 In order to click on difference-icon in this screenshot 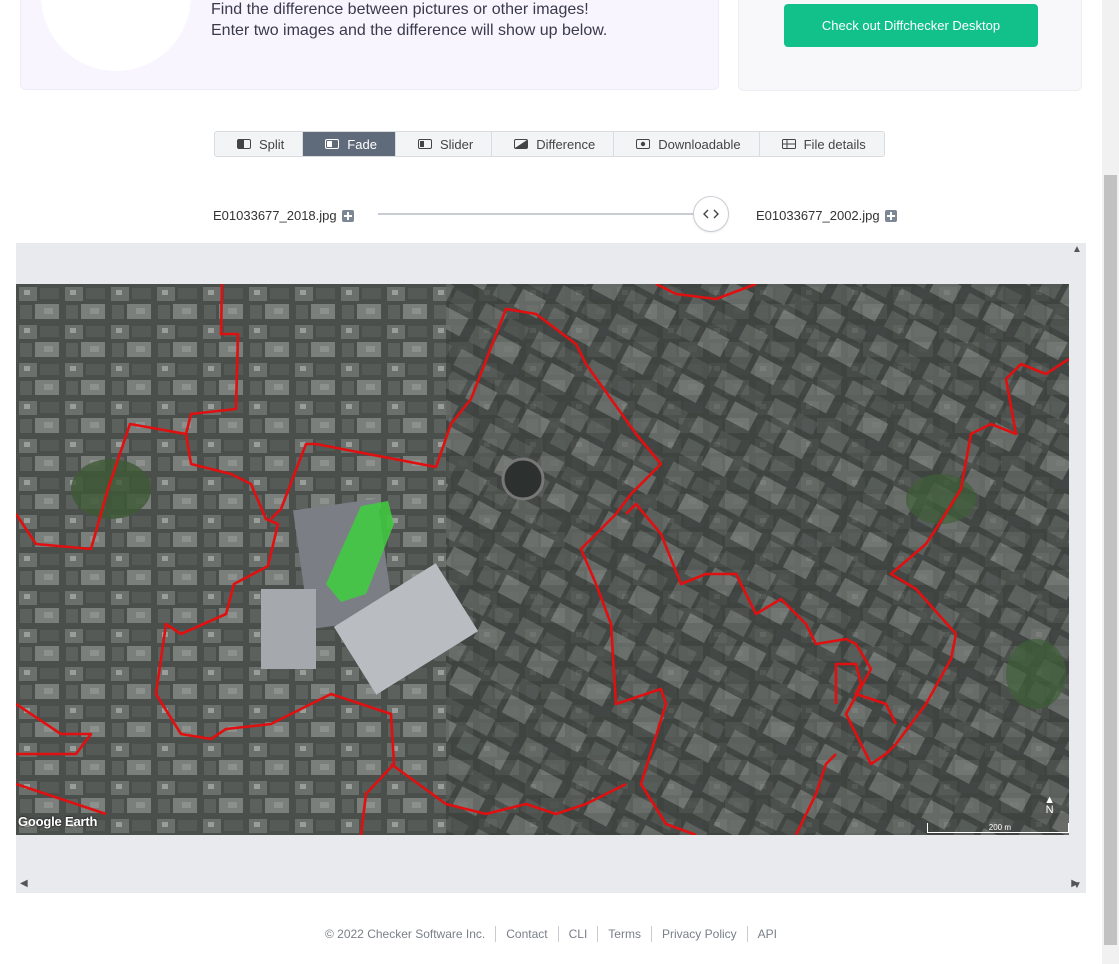, I will do `click(521, 144)`.